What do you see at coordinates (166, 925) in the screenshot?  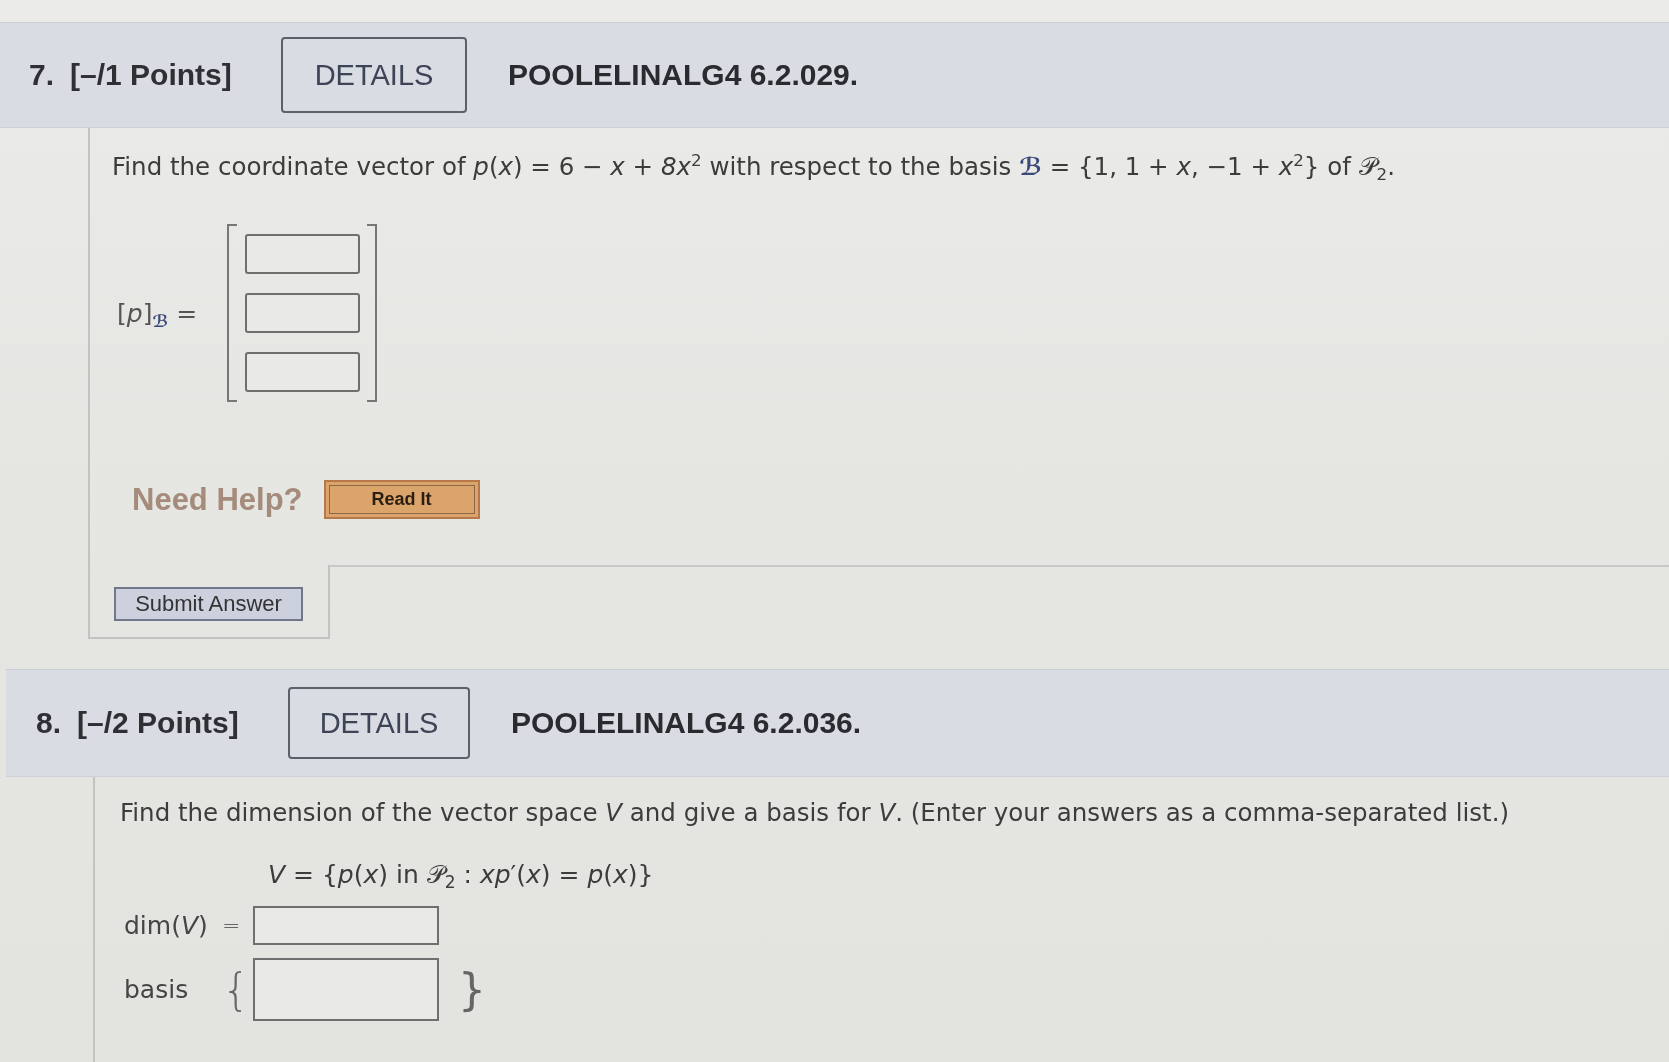 I see `answer-label: dim(V)` at bounding box center [166, 925].